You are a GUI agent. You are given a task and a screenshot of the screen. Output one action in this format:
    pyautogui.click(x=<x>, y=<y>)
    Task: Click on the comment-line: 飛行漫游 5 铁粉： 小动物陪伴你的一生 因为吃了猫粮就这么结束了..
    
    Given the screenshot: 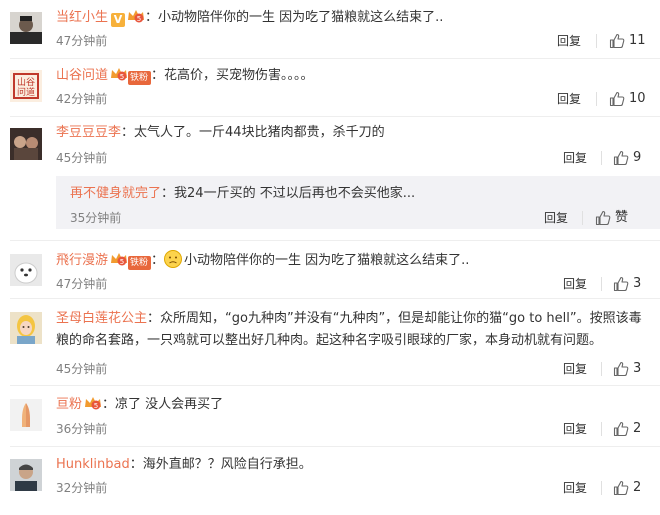 What is the action you would take?
    pyautogui.click(x=262, y=260)
    